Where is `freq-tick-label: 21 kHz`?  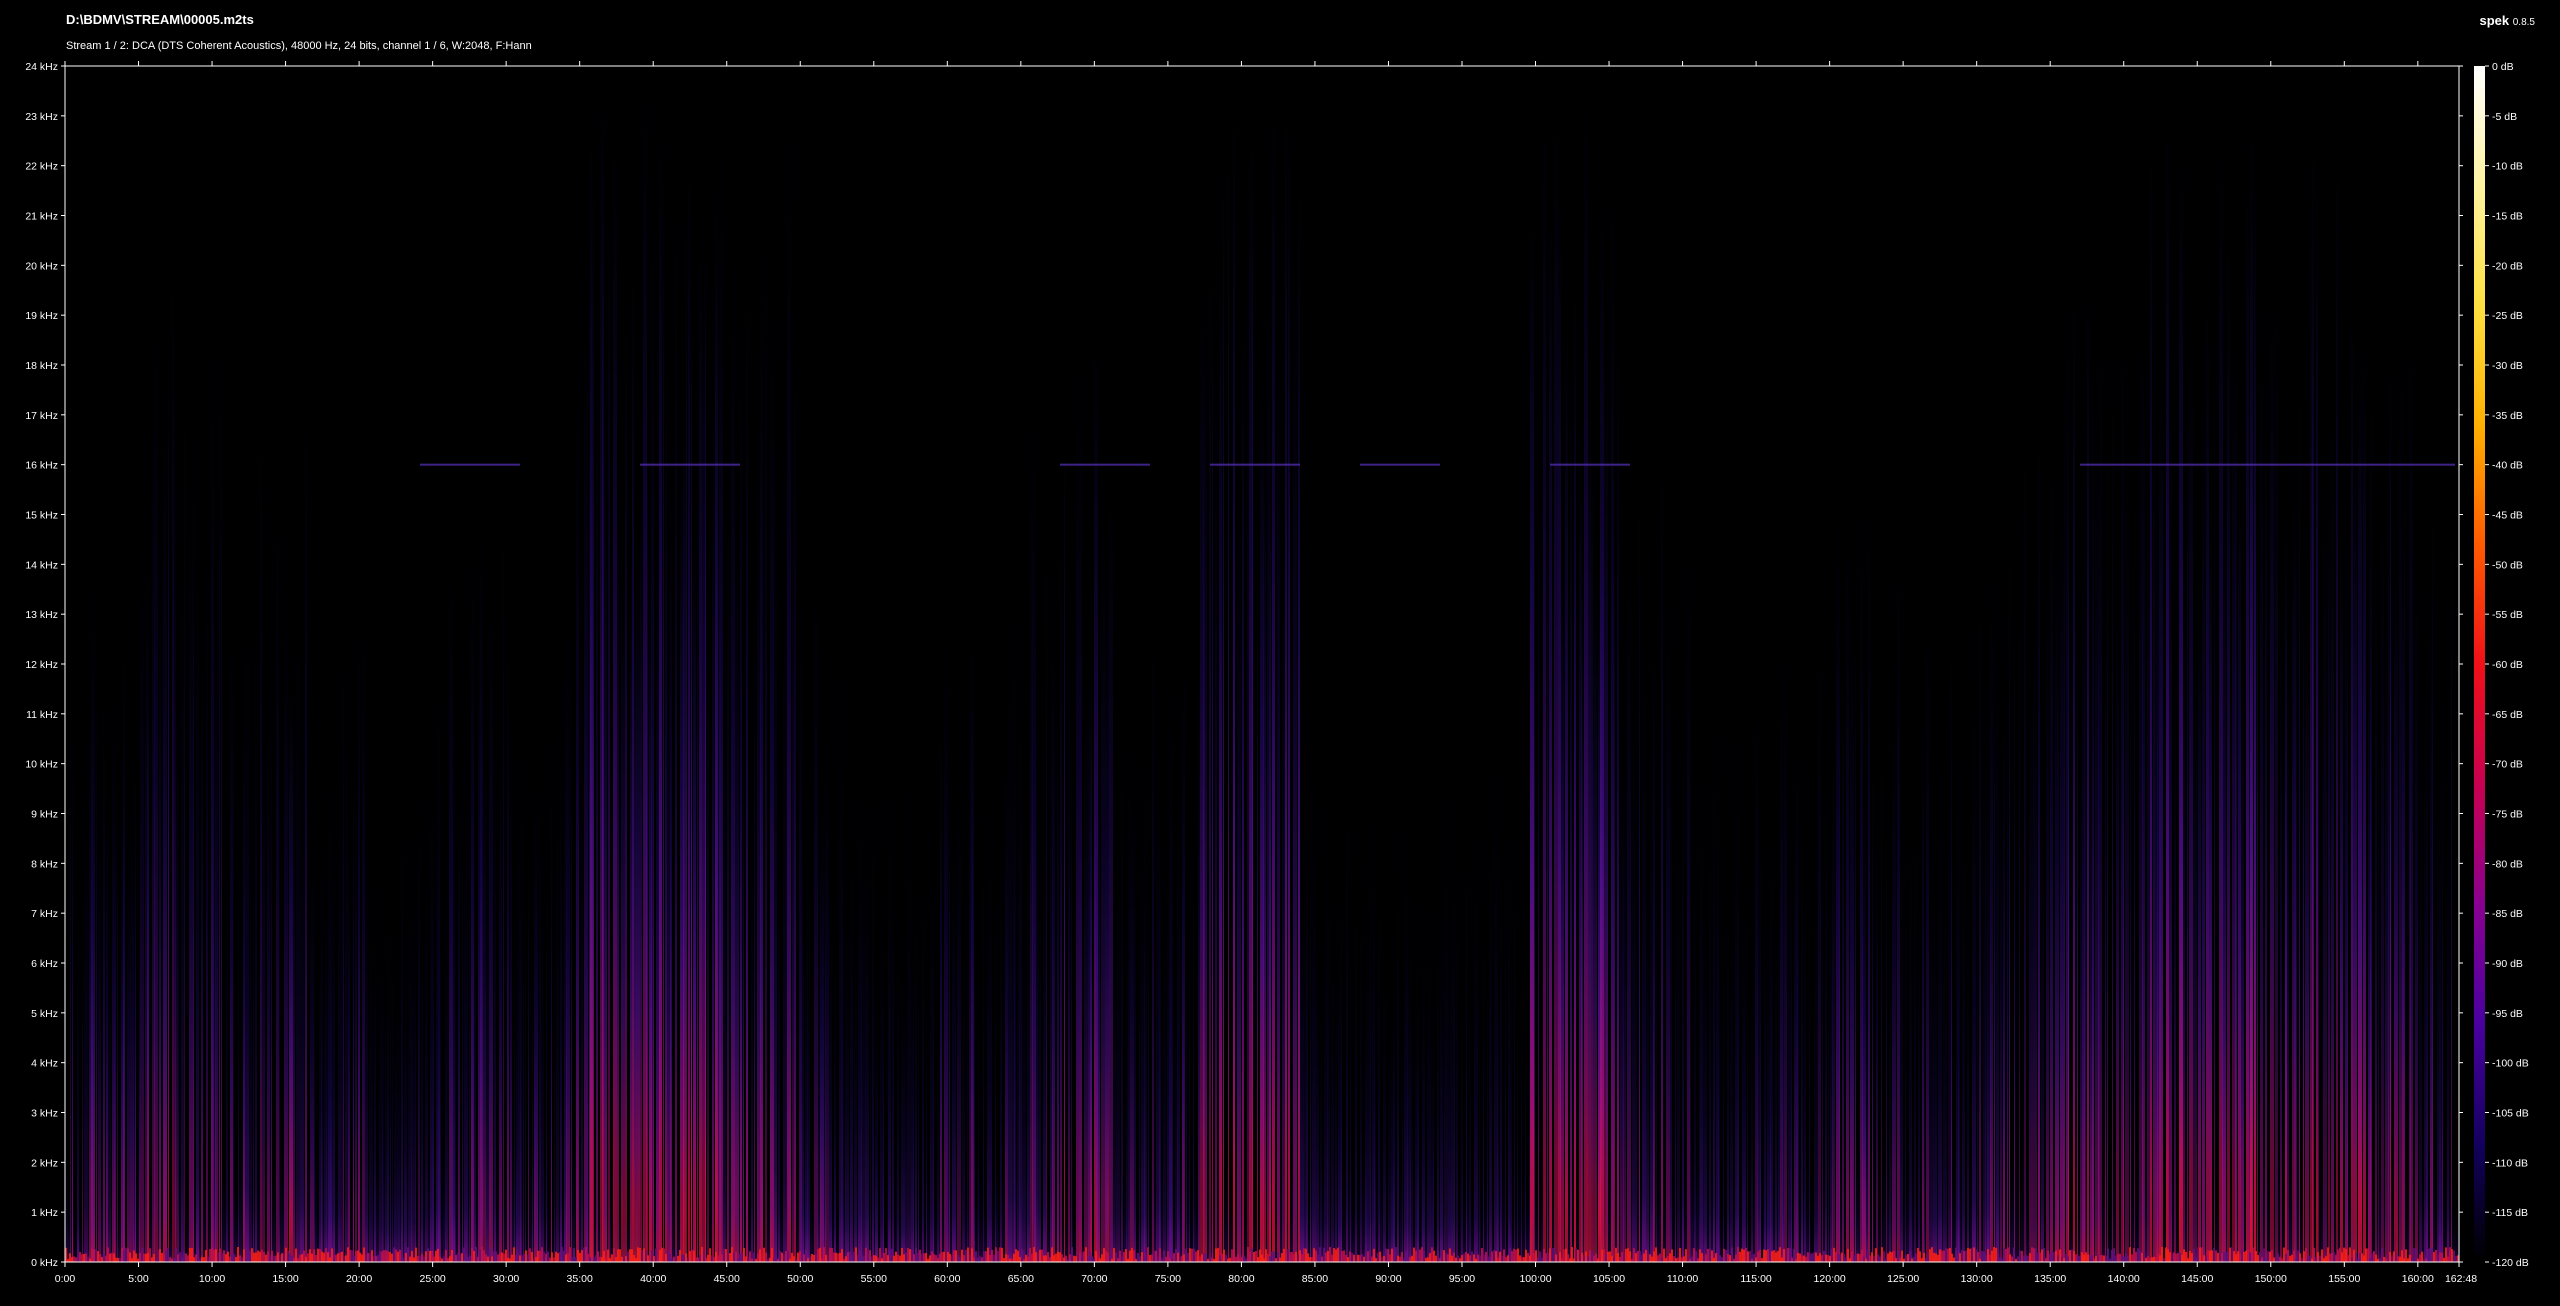 freq-tick-label: 21 kHz is located at coordinates (41, 217).